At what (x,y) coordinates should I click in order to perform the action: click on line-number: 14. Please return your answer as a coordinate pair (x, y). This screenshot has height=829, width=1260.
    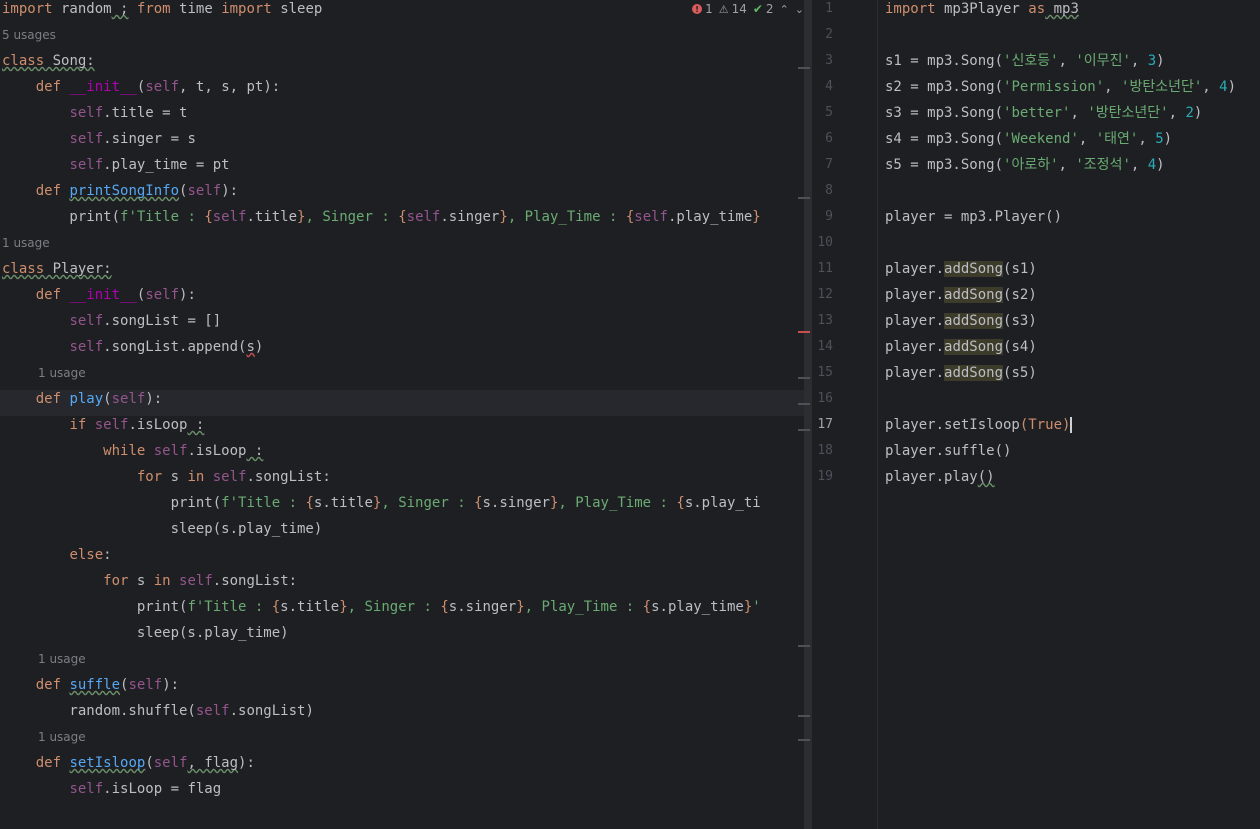
    Looking at the image, I should click on (825, 346).